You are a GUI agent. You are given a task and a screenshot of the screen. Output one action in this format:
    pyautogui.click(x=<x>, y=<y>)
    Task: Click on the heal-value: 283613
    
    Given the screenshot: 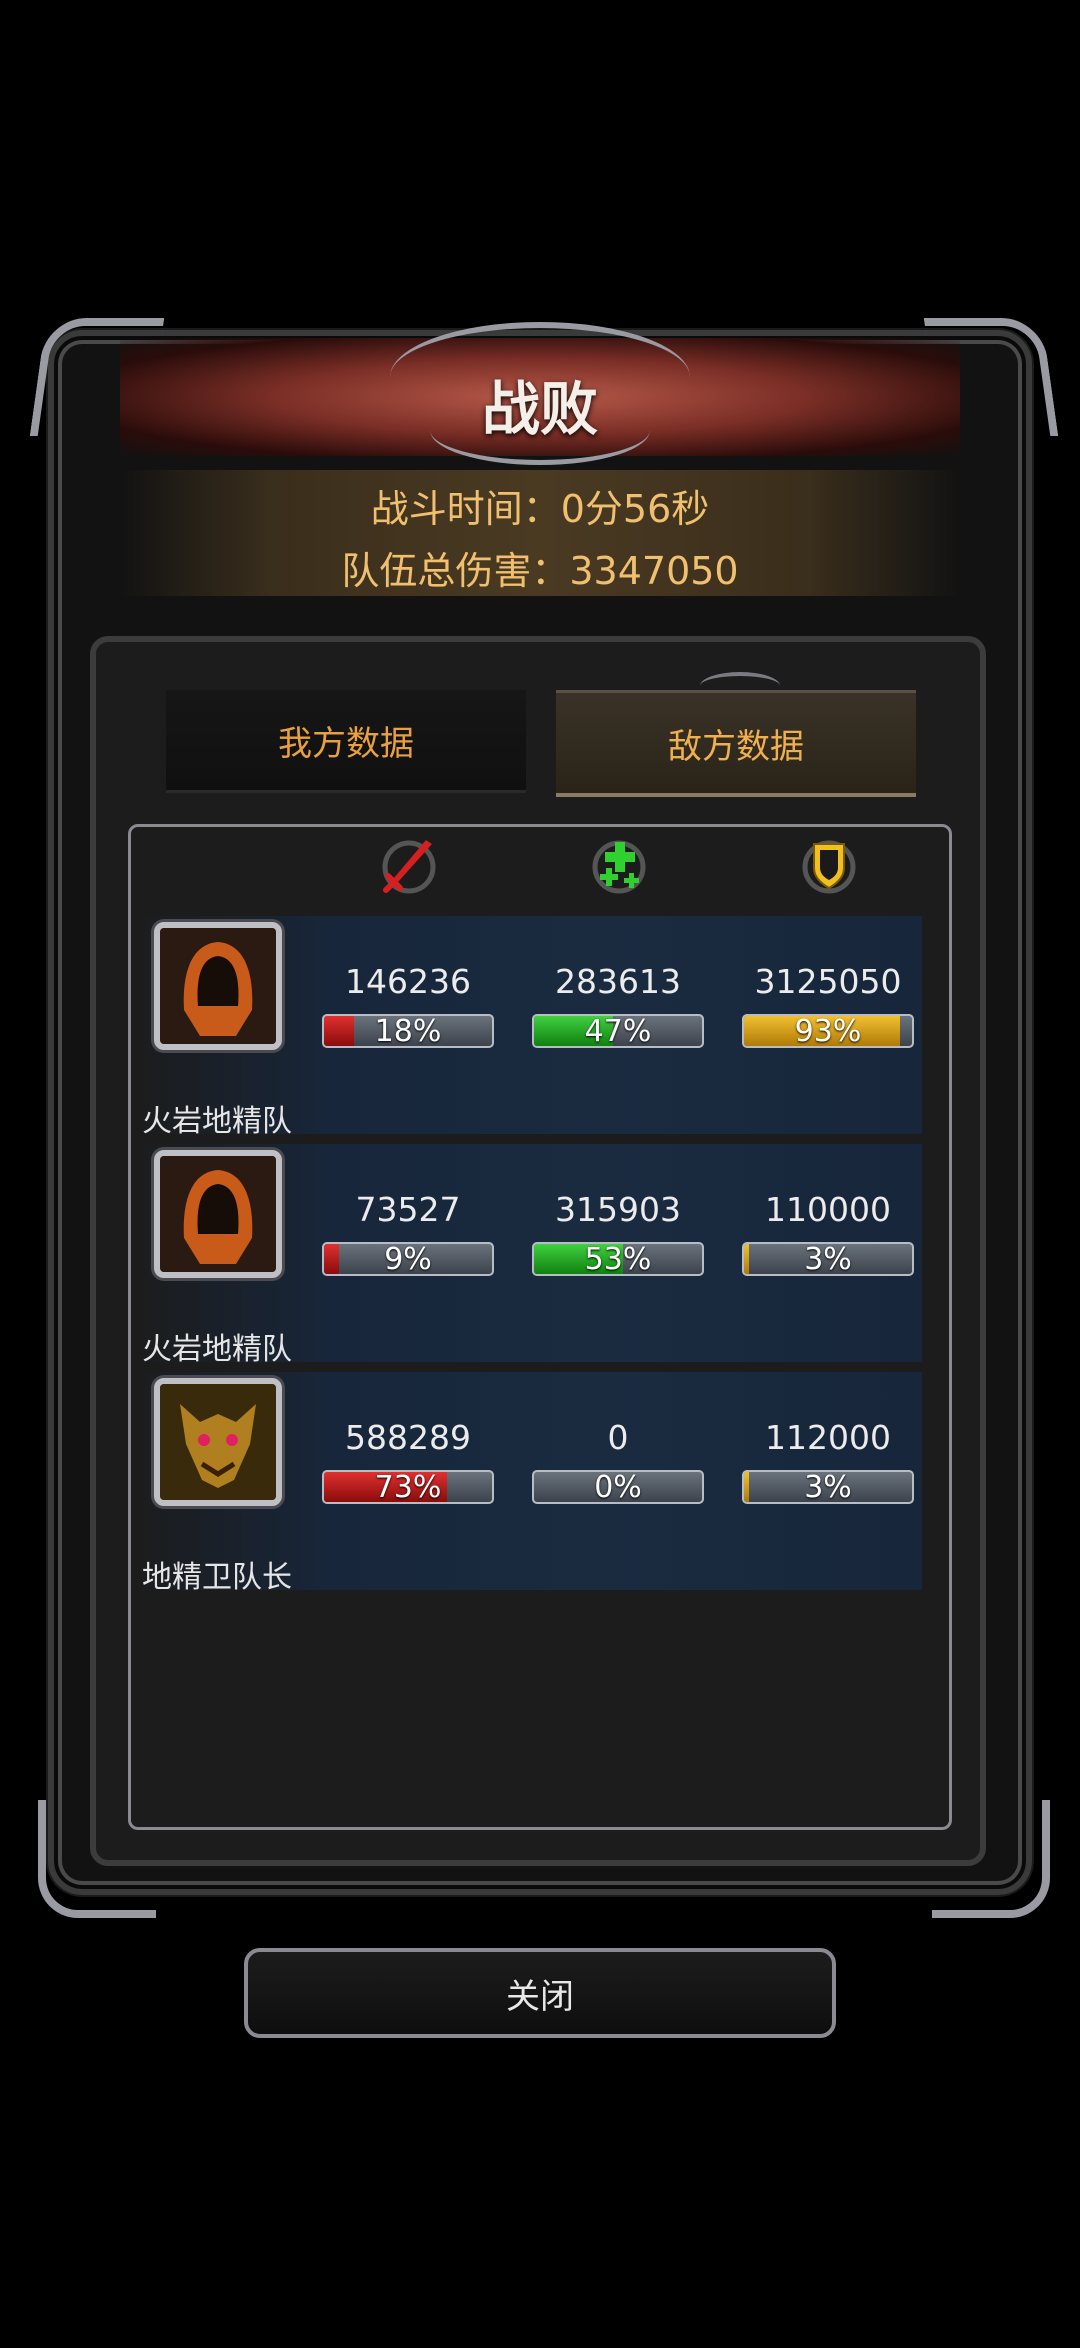 What is the action you would take?
    pyautogui.click(x=618, y=981)
    